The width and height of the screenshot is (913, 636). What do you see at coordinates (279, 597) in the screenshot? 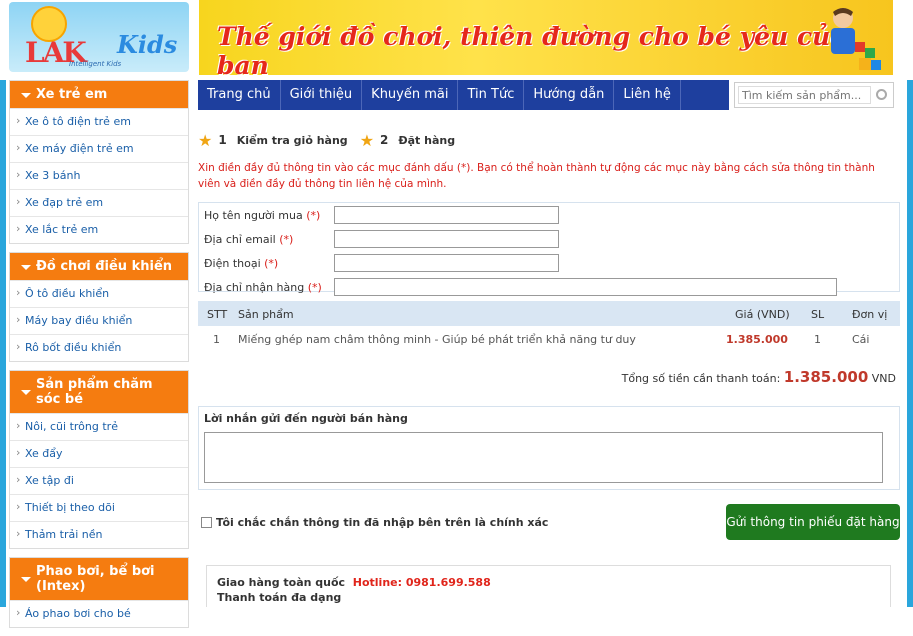
I see `delivery-line2: Thanh toán đa dạng` at bounding box center [279, 597].